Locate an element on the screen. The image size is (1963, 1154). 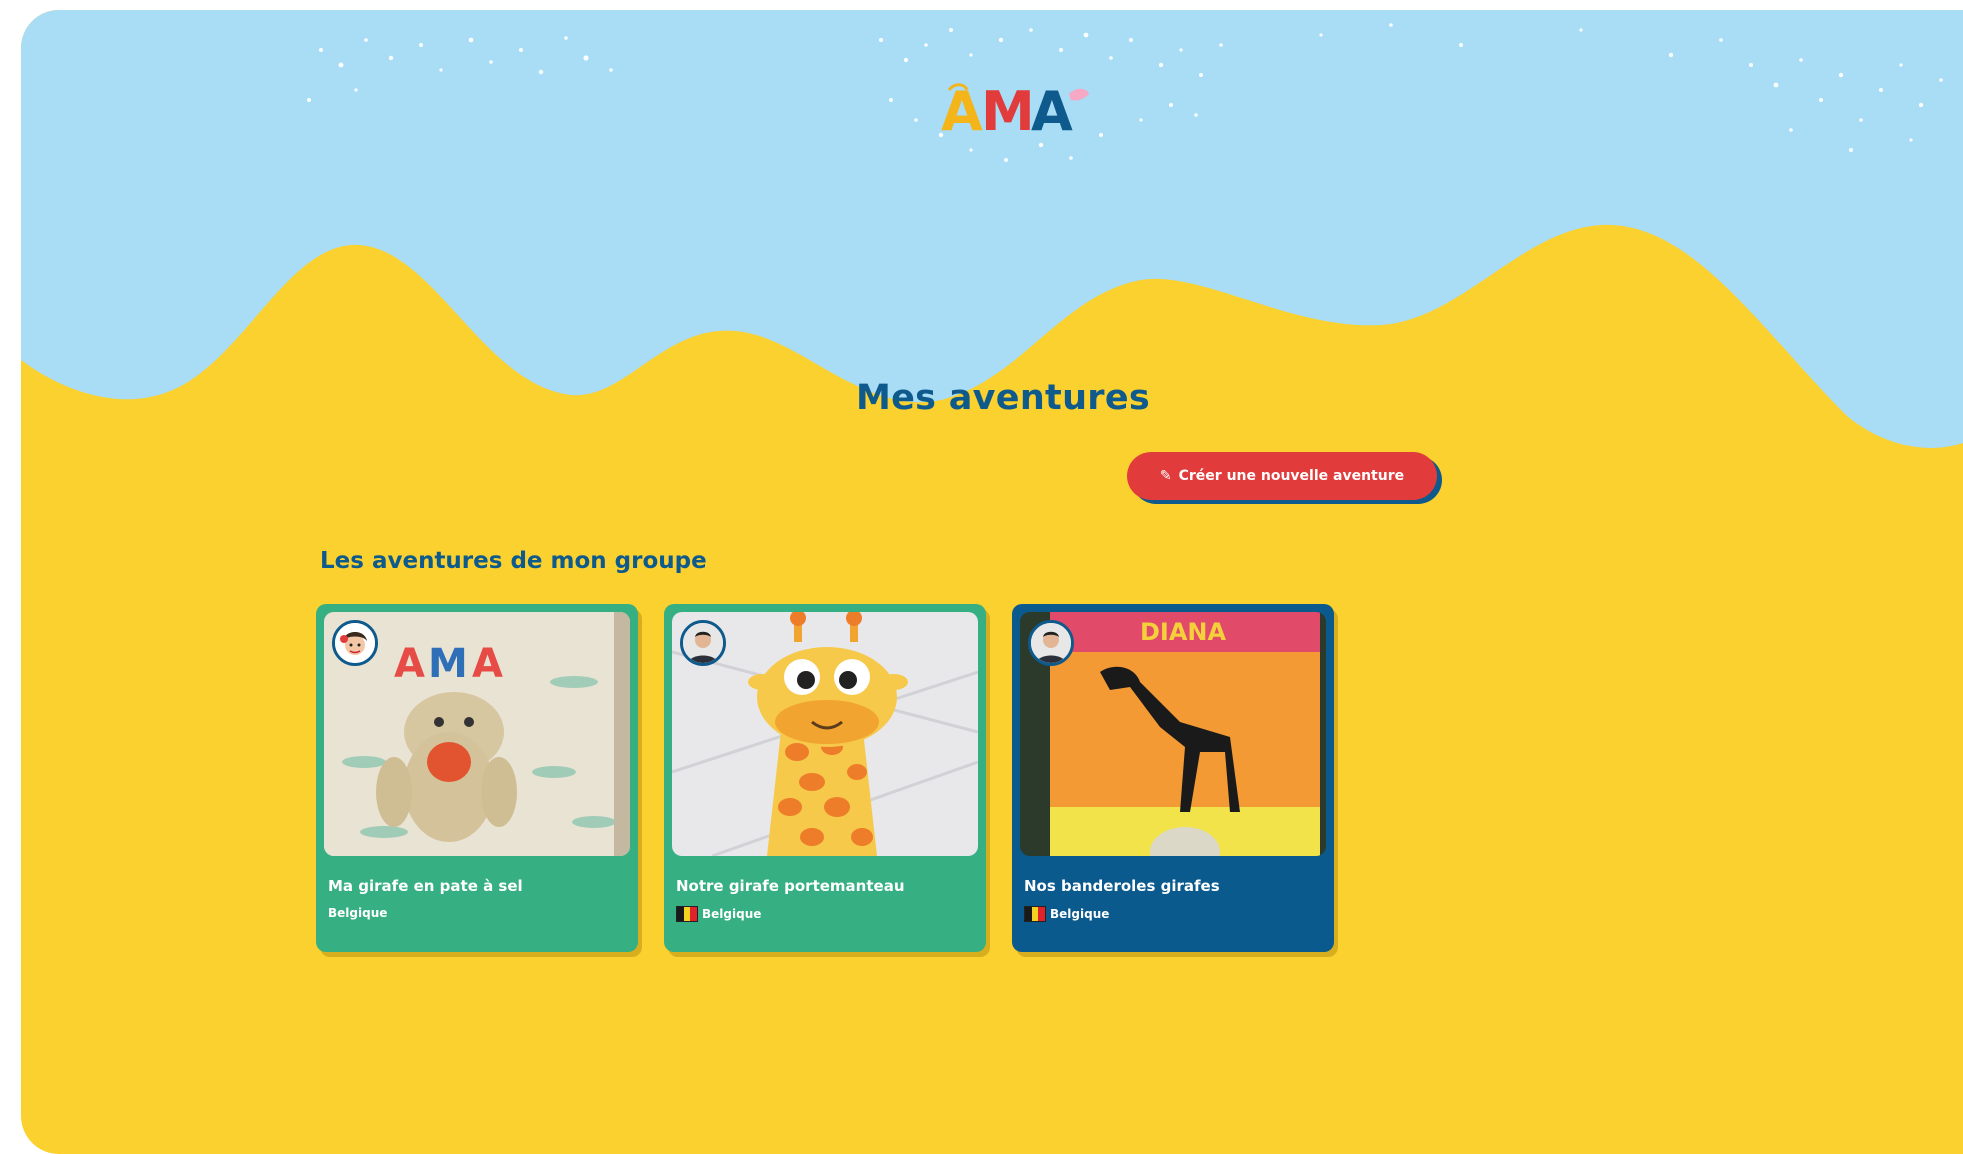
ama-logo: A M A is located at coordinates (1019, 112).